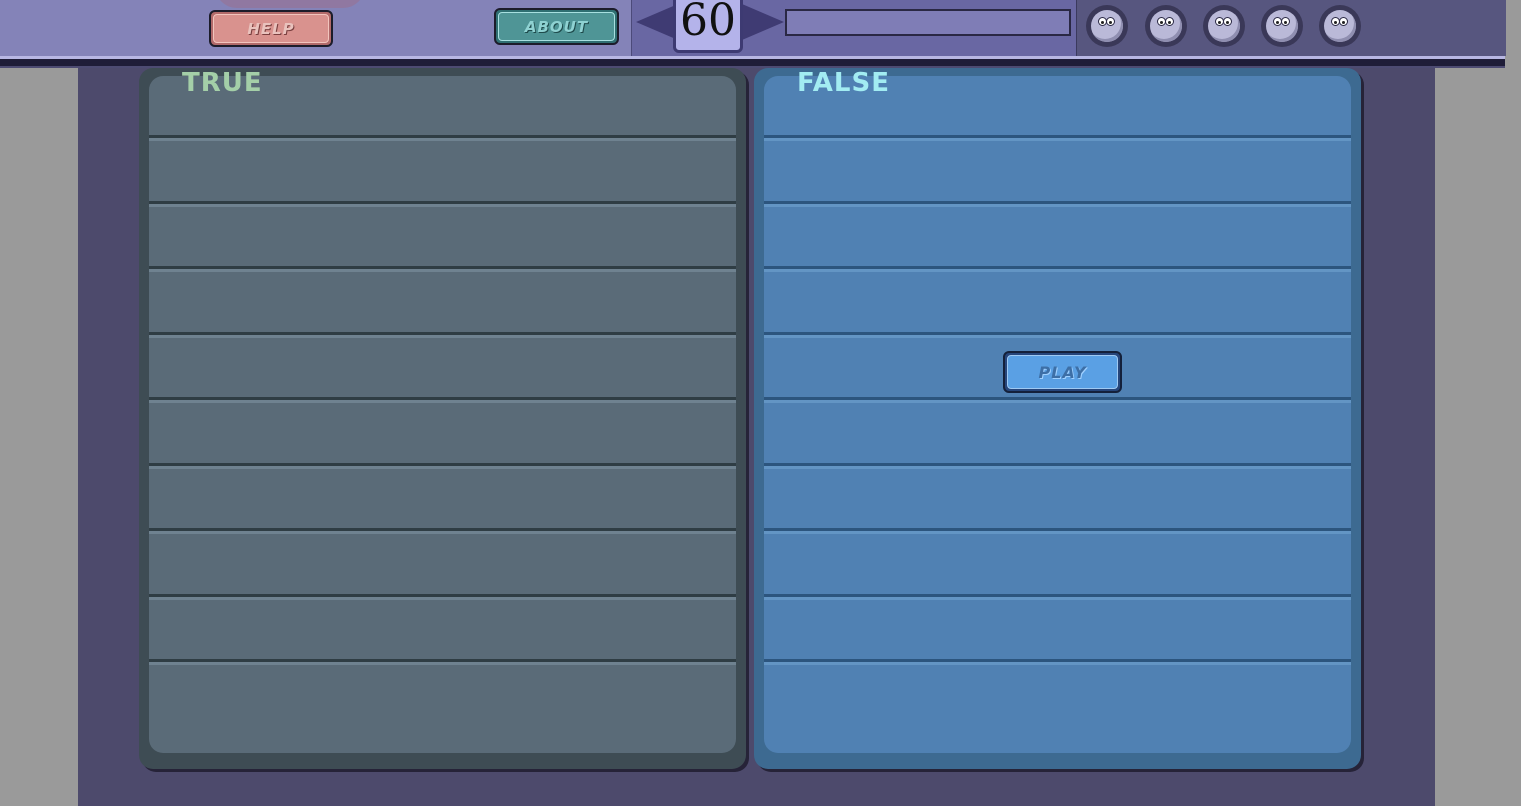 Image resolution: width=1521 pixels, height=806 pixels. I want to click on logo-swoosh, so click(290, 4).